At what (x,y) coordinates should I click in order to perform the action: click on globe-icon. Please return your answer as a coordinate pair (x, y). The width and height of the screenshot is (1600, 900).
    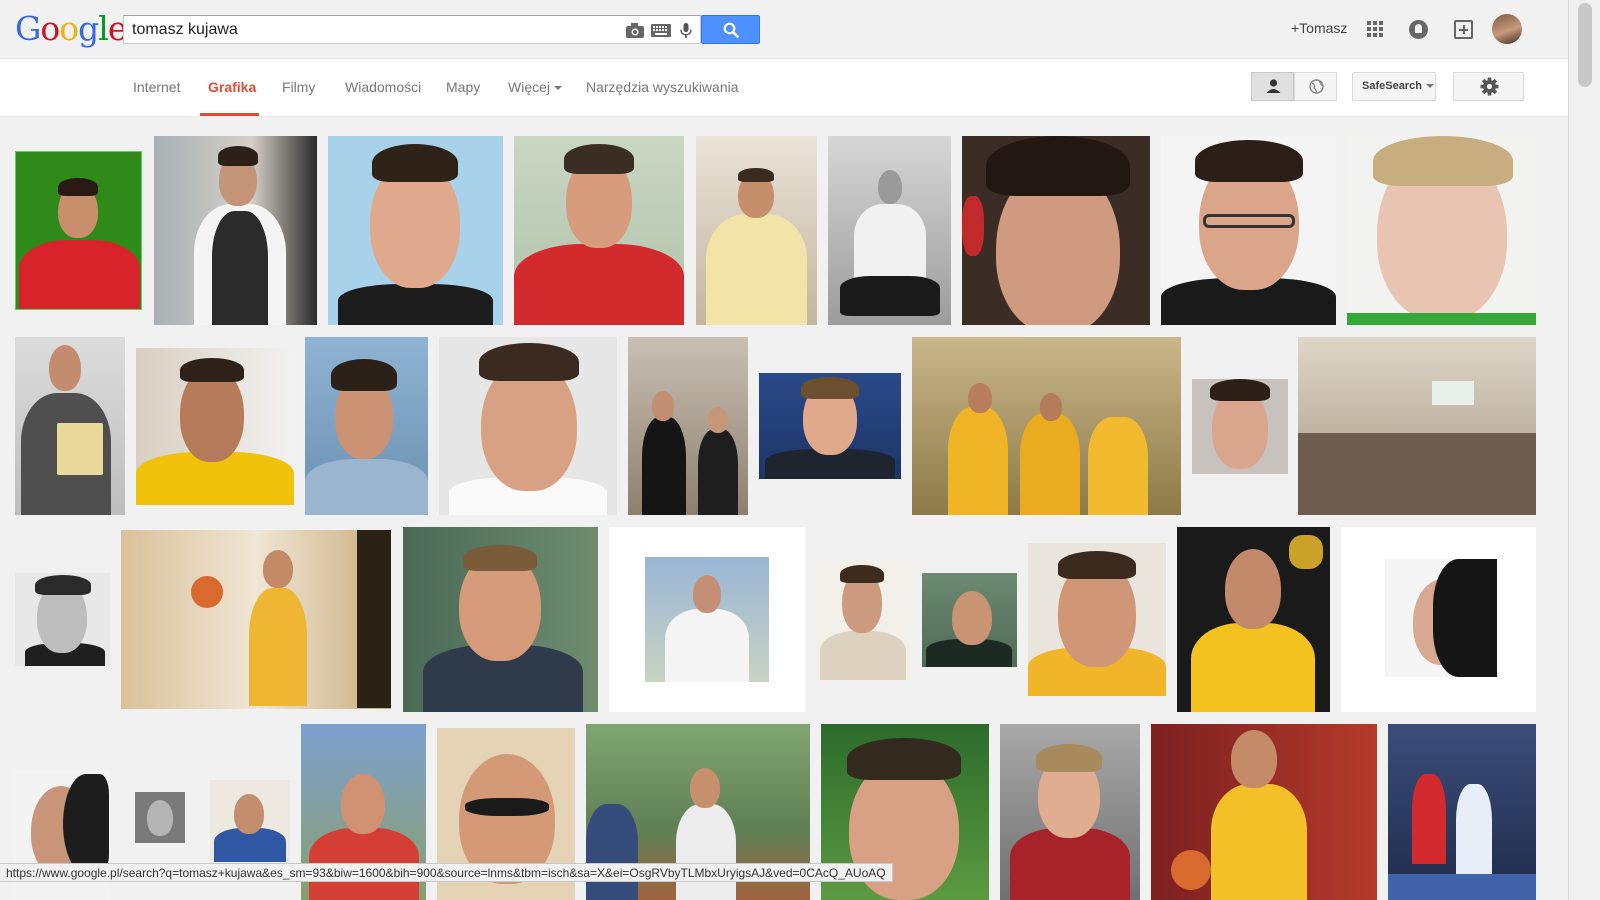
    Looking at the image, I should click on (1316, 86).